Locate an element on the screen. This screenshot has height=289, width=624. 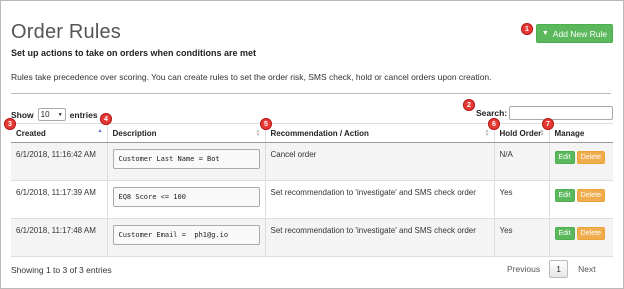
description-cell: EQ8 Score <= 100 is located at coordinates (185, 199).